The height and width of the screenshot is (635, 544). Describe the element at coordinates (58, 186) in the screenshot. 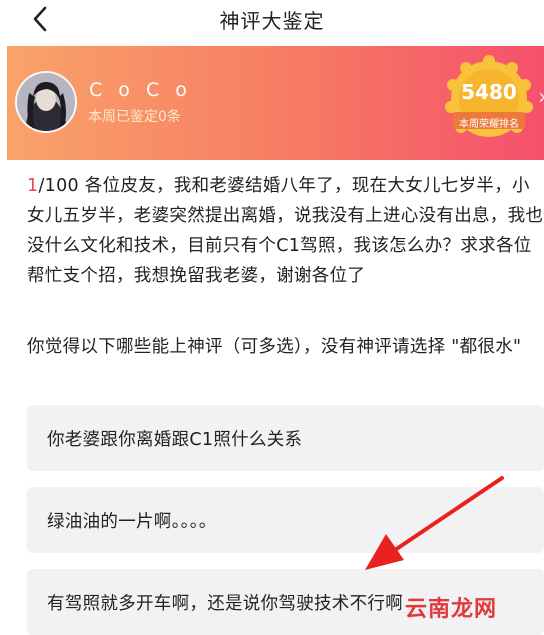

I see `question-total: /100` at that location.